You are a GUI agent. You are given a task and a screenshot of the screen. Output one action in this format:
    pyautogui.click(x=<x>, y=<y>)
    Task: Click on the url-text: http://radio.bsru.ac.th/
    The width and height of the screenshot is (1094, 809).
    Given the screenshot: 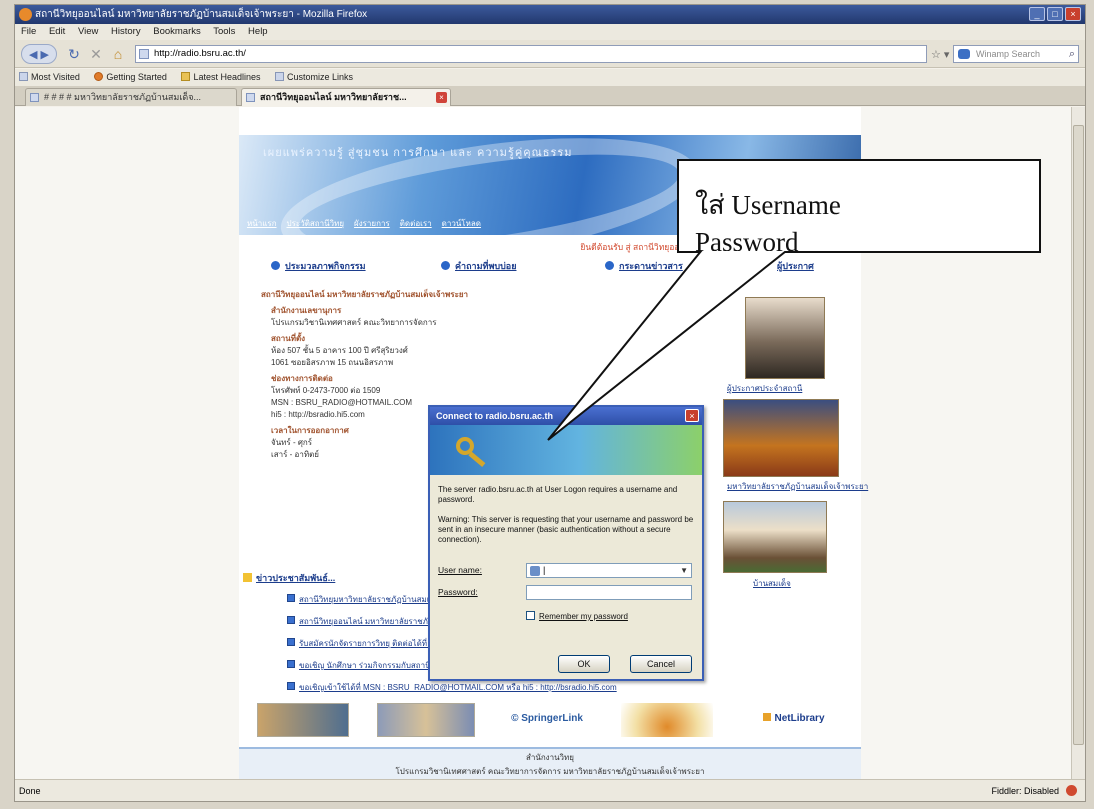 What is the action you would take?
    pyautogui.click(x=200, y=53)
    